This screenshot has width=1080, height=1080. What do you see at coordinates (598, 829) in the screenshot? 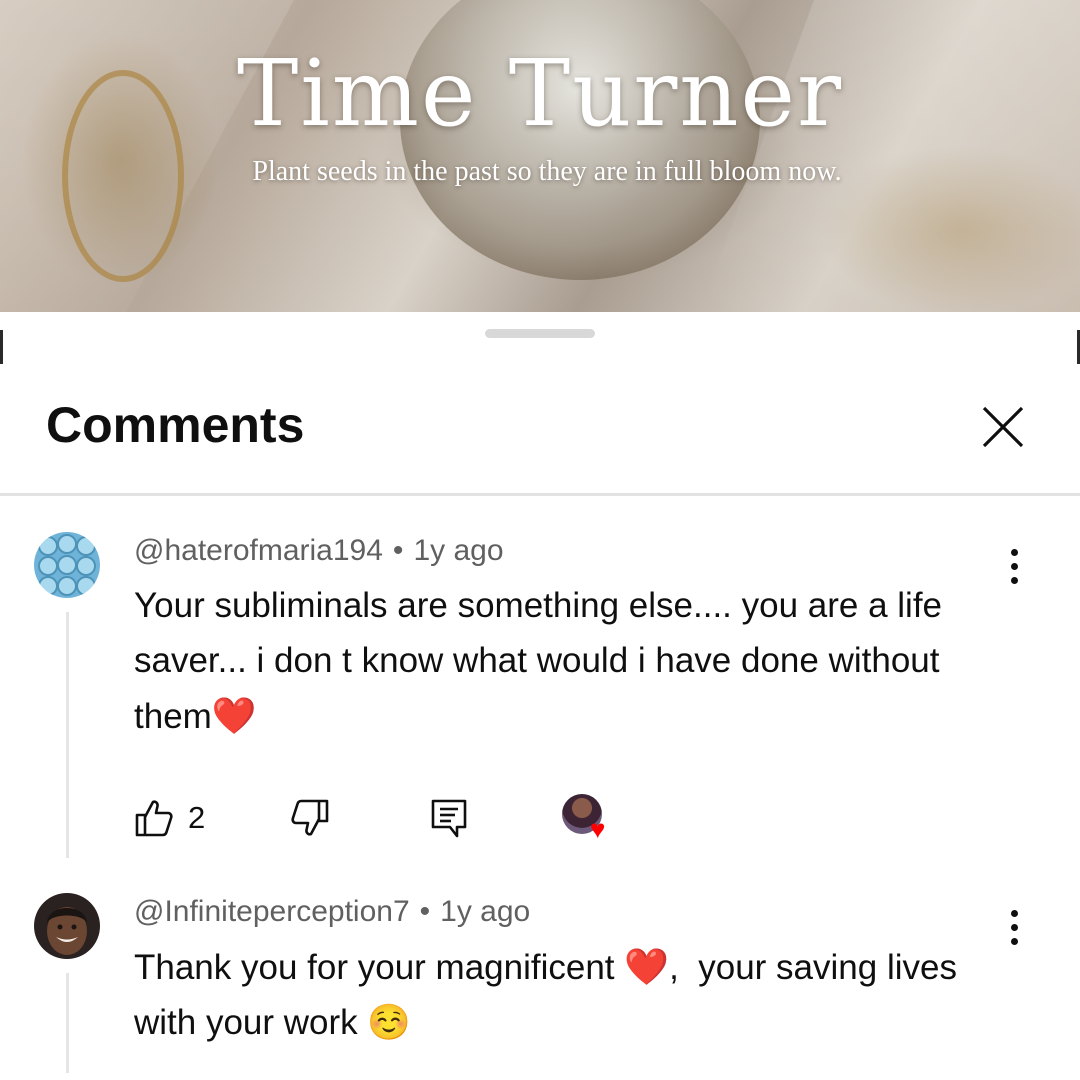
I see `heart-icon: ♥` at bounding box center [598, 829].